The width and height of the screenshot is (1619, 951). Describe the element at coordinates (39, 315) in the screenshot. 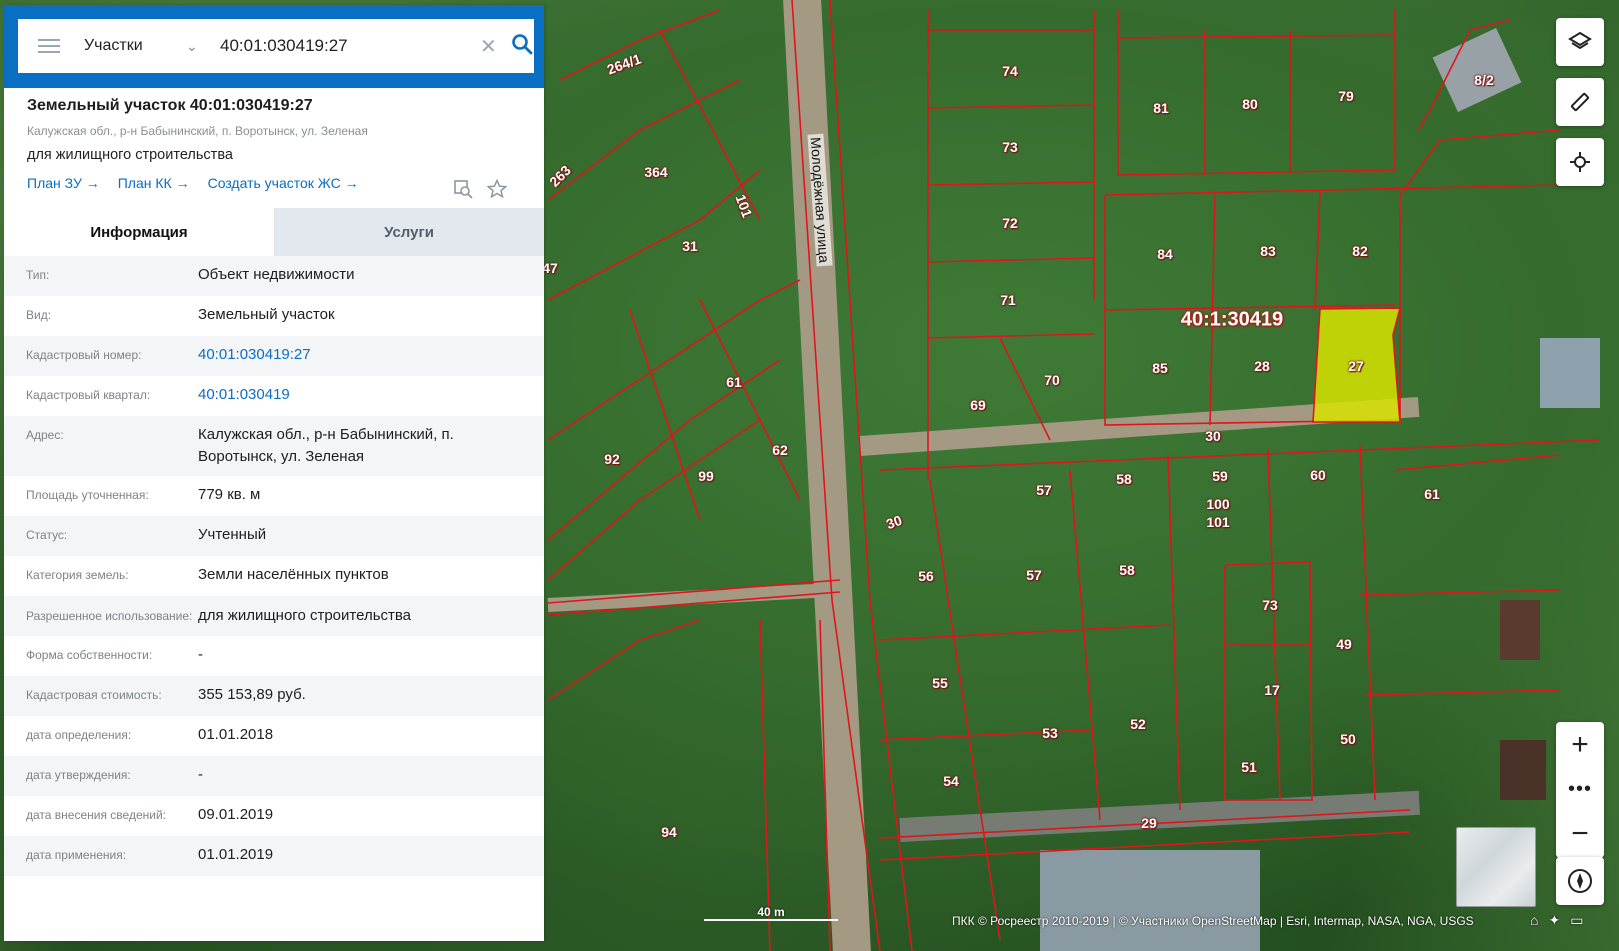

I see `info-label: Вид:` at that location.